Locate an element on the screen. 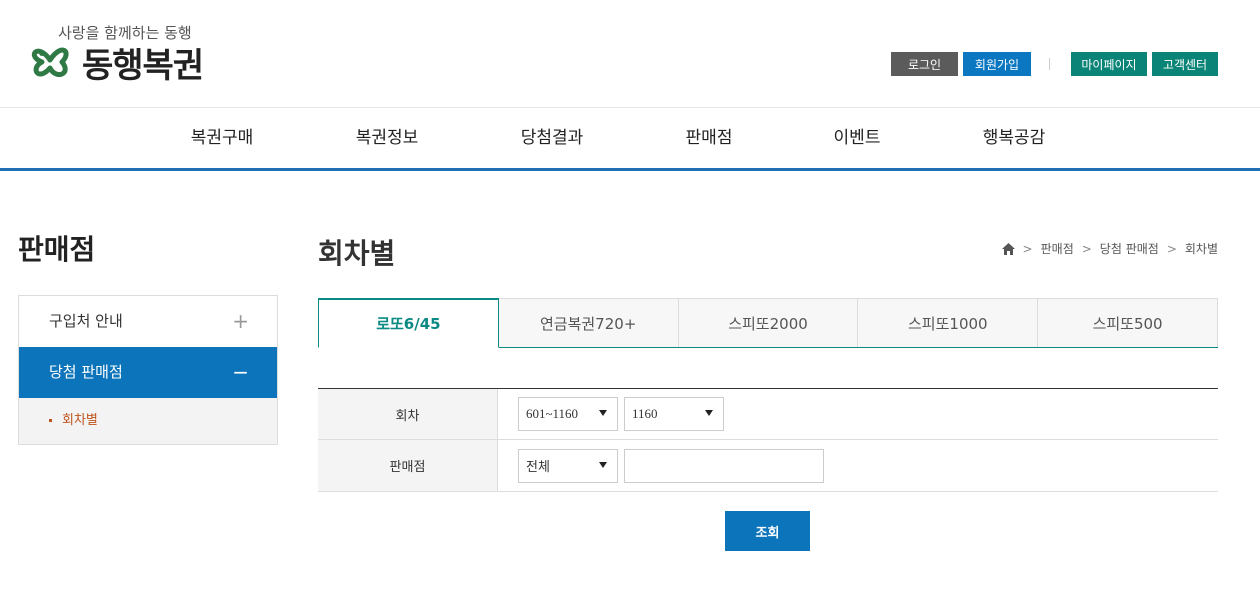 The height and width of the screenshot is (596, 1260). breadcrumb: > 판매점 > 당첨 판매점 > 회차별 is located at coordinates (1109, 248).